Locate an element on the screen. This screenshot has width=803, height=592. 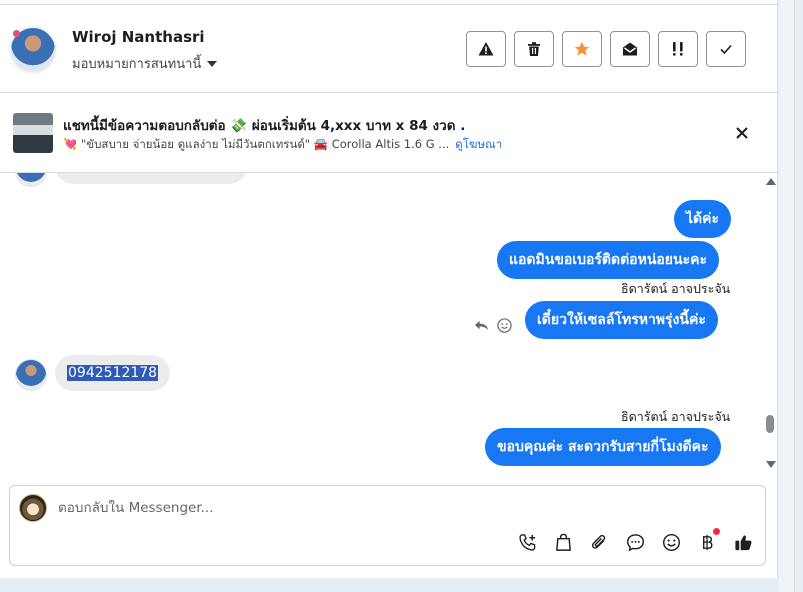
message-bubble-out: เดี๋ยวให้เซลล์โทรหาพรุ่งนี้ค่ะ is located at coordinates (621, 320).